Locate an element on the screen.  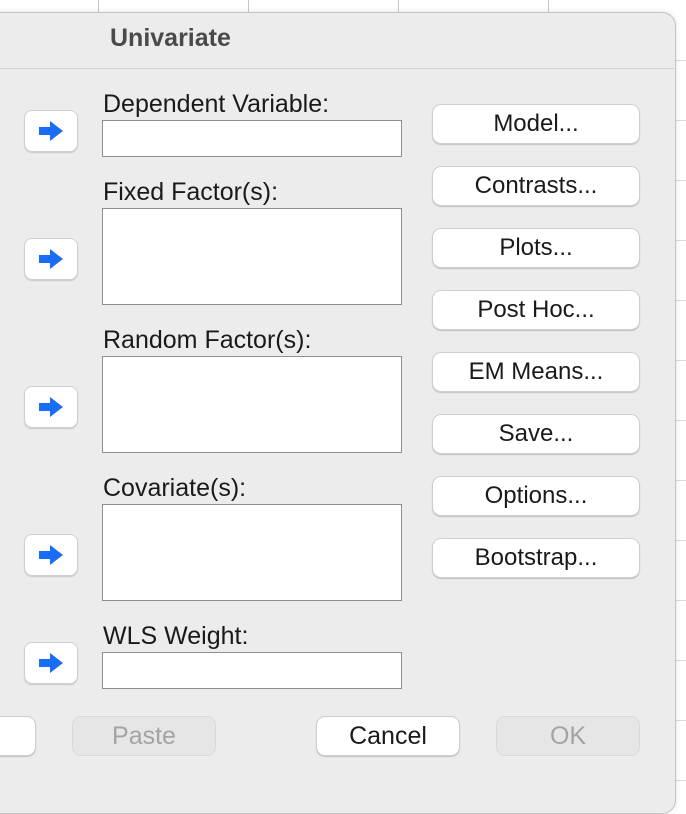
move-to-random-factors-button is located at coordinates (51, 407).